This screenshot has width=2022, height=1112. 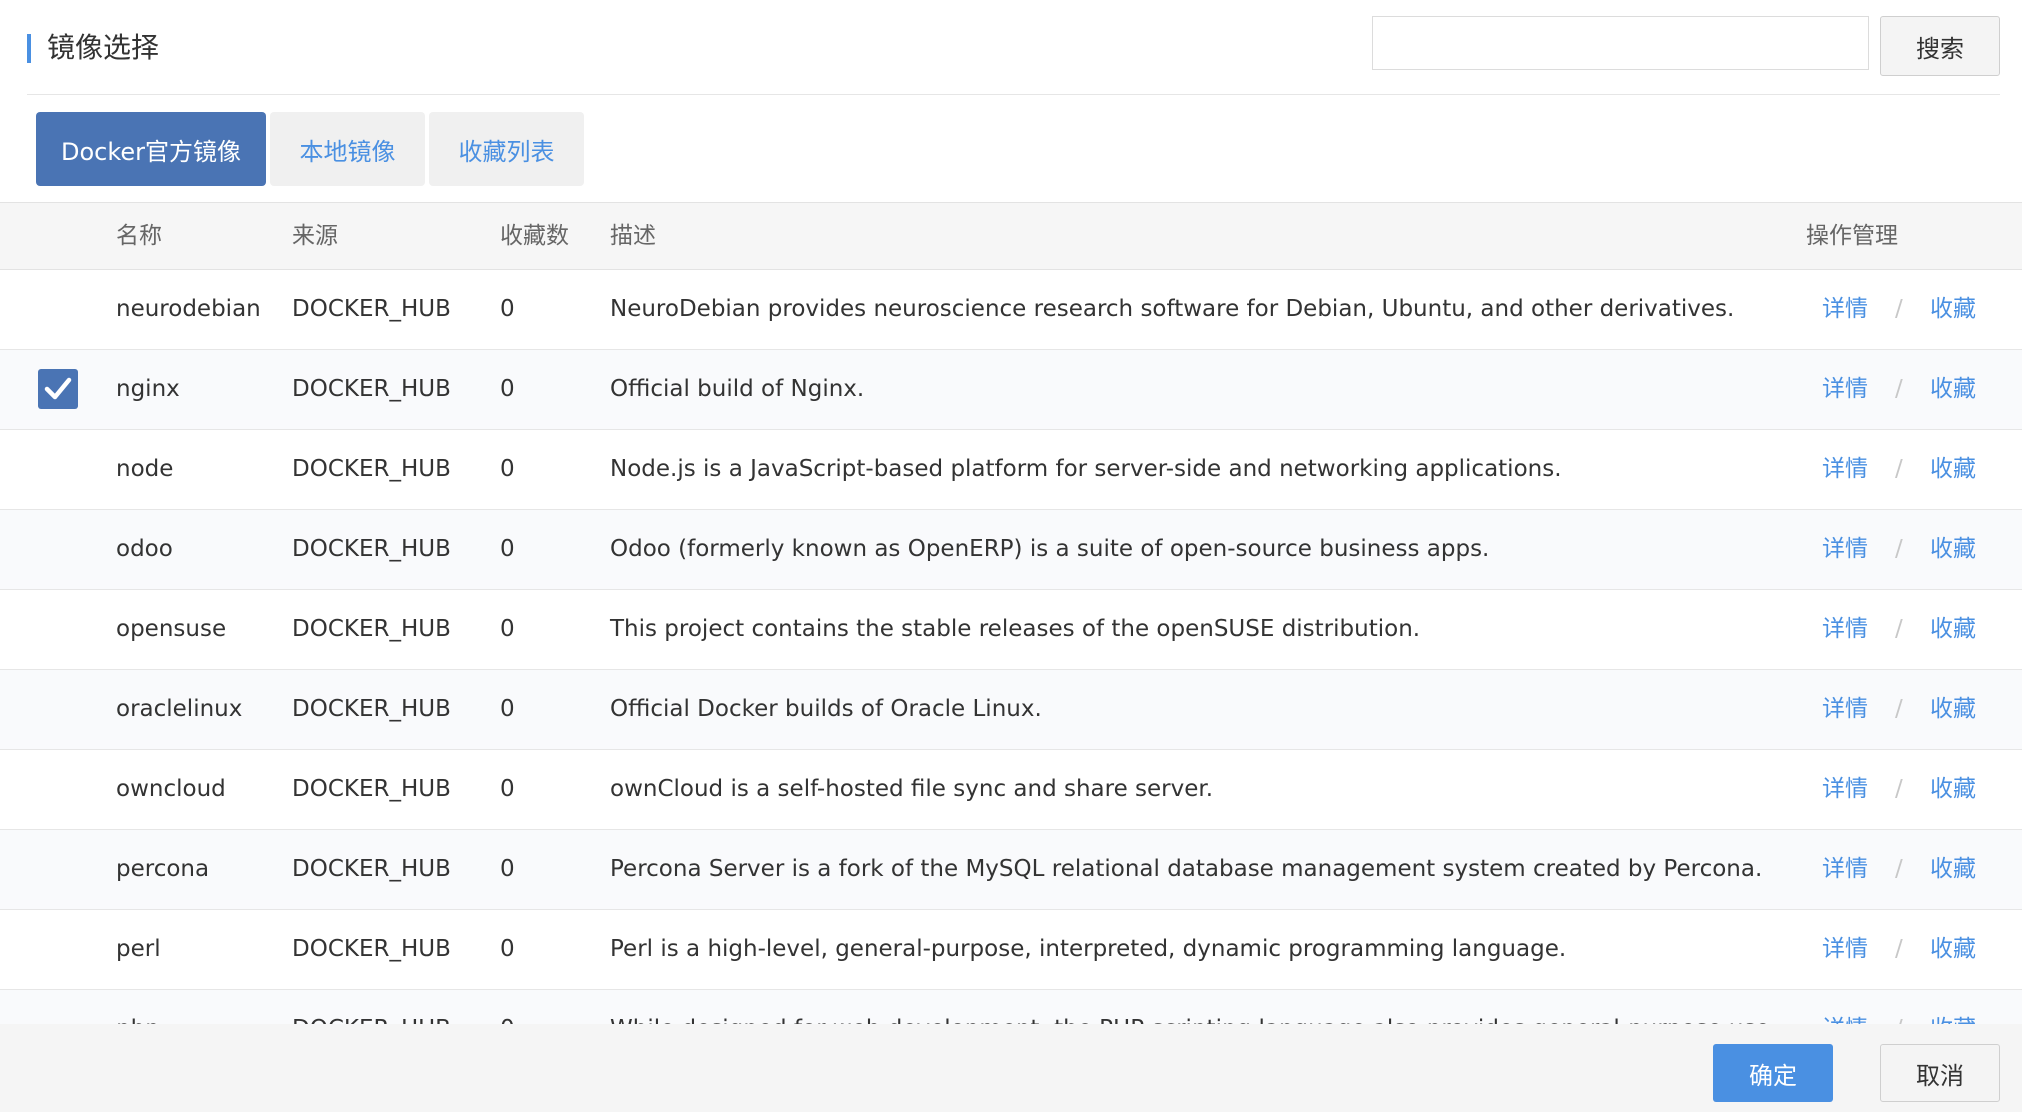 What do you see at coordinates (1940, 46) in the screenshot?
I see `search-button: 搜索` at bounding box center [1940, 46].